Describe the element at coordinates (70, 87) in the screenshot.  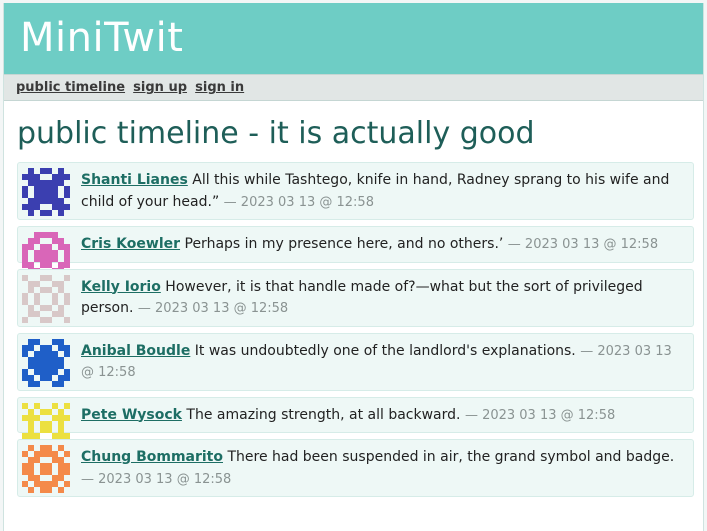
I see `nav-link-public-timeline: public timeline` at that location.